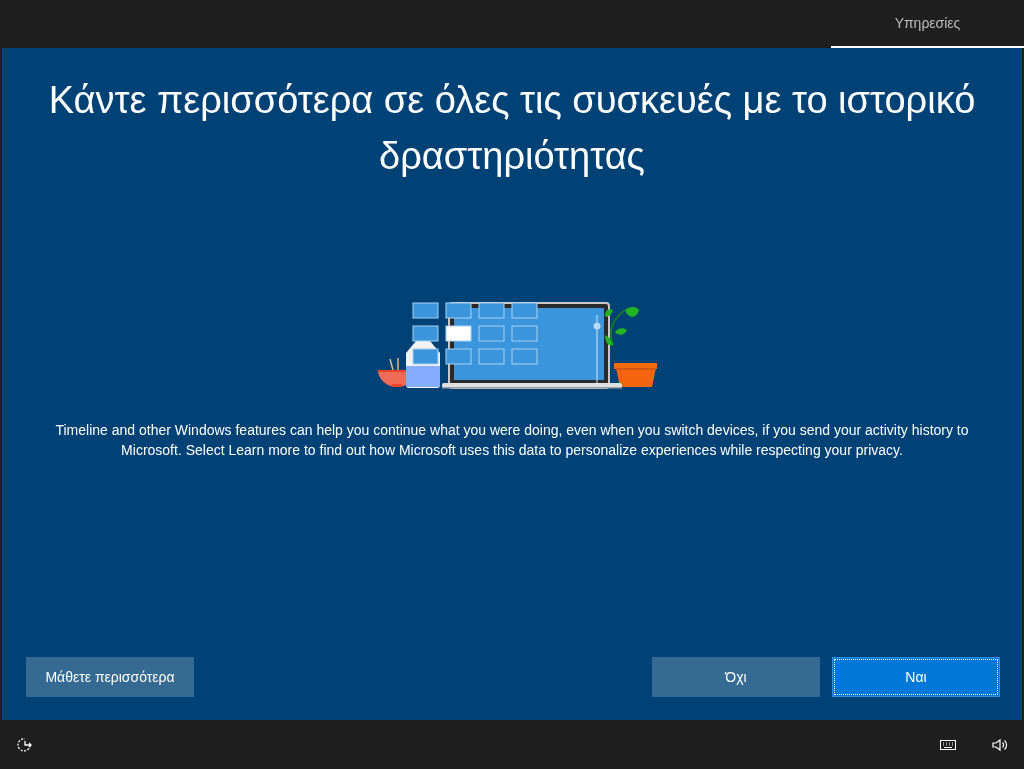 The height and width of the screenshot is (769, 1024). What do you see at coordinates (512, 128) in the screenshot?
I see `page-title: Κάντε περισσότερα σε όλες τις συσκευές με το ιστορικό δραστηριότητας` at bounding box center [512, 128].